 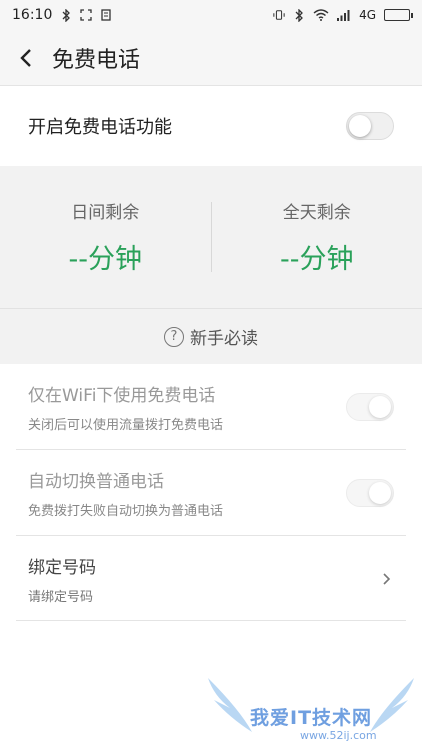 I want to click on wifi-only-subtitle: 关闭后可以使用流量拨打免费电话, so click(x=126, y=425).